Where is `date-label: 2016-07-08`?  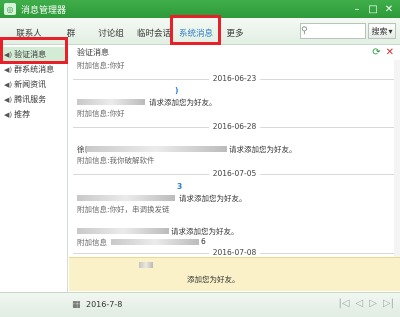 date-label: 2016-07-08 is located at coordinates (234, 252).